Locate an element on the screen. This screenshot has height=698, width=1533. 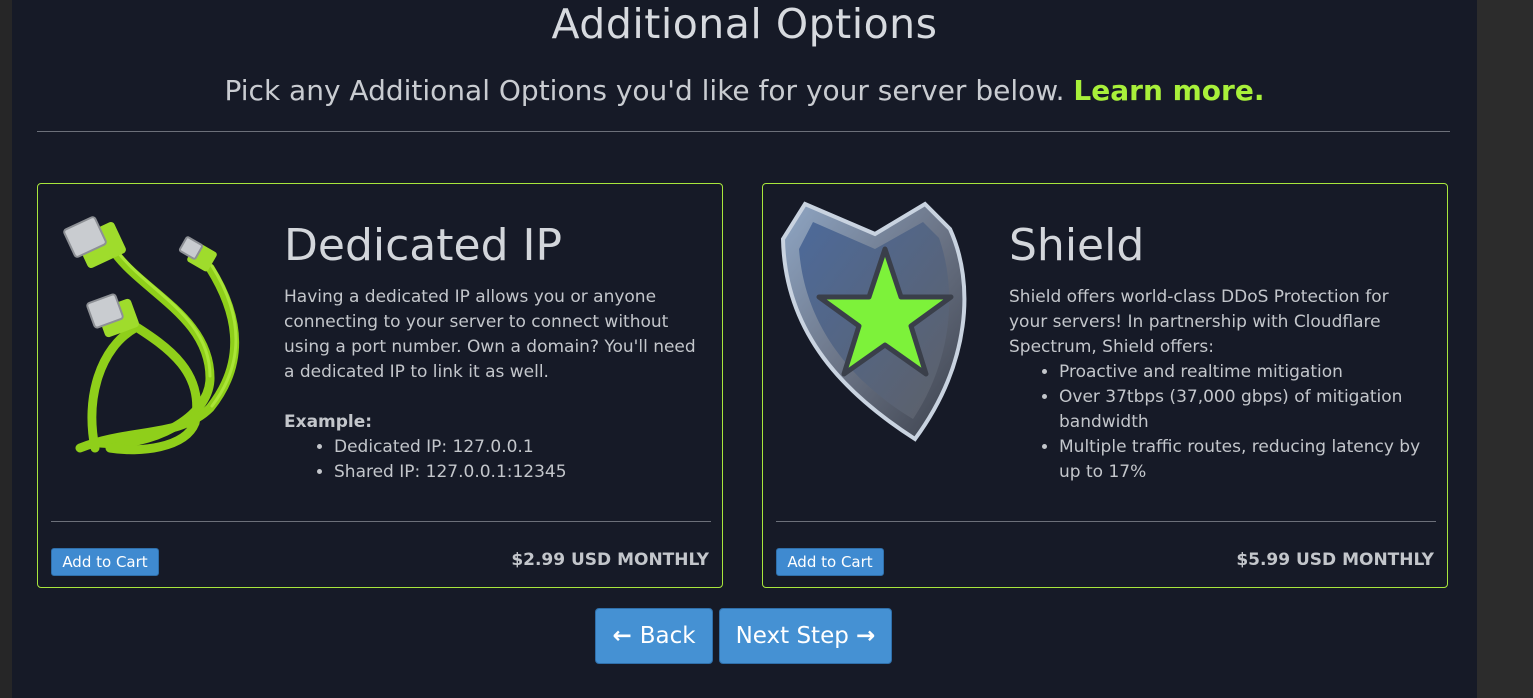
learn-more-link: Learn more. is located at coordinates (1168, 90).